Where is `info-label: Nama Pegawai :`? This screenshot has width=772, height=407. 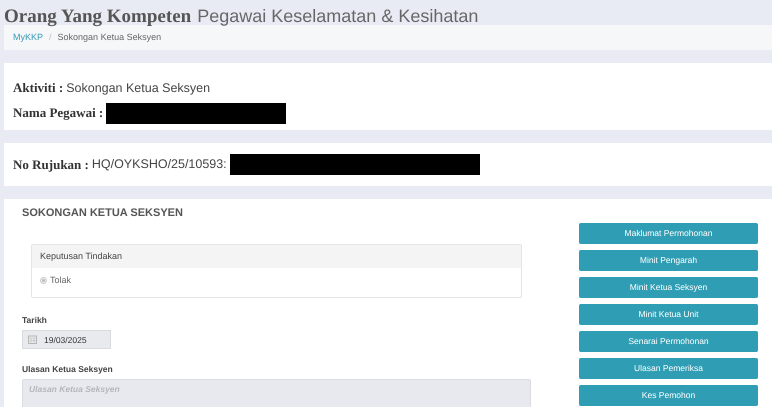 info-label: Nama Pegawai : is located at coordinates (58, 113).